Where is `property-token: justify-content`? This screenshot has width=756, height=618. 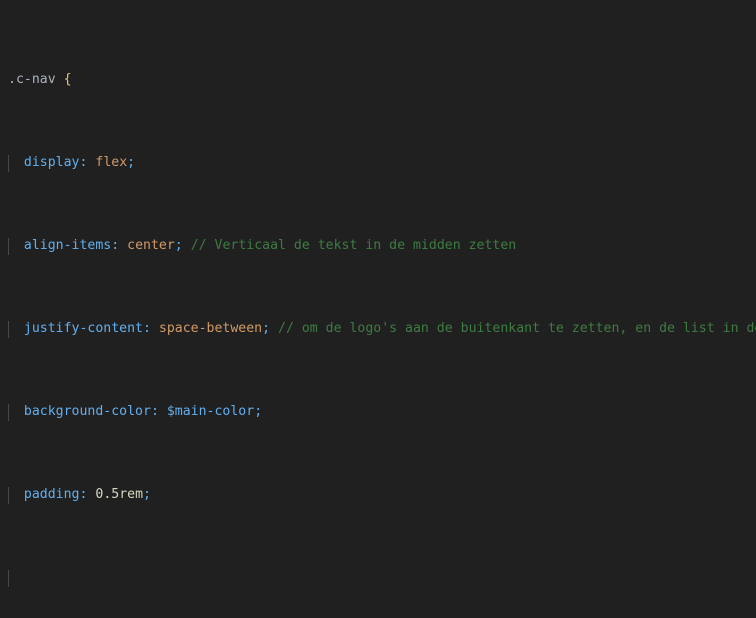 property-token: justify-content is located at coordinates (83, 329).